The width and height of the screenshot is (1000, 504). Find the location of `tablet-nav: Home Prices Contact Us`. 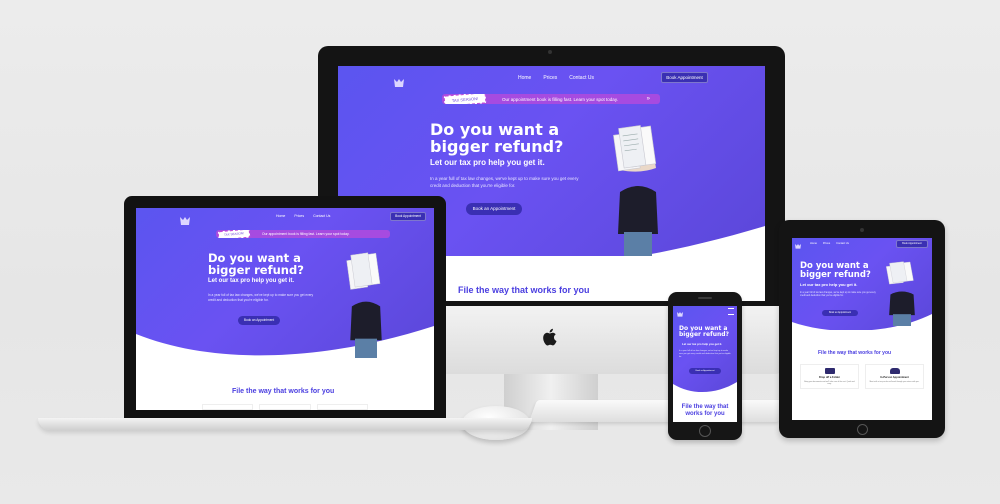

tablet-nav: Home Prices Contact Us is located at coordinates (829, 243).